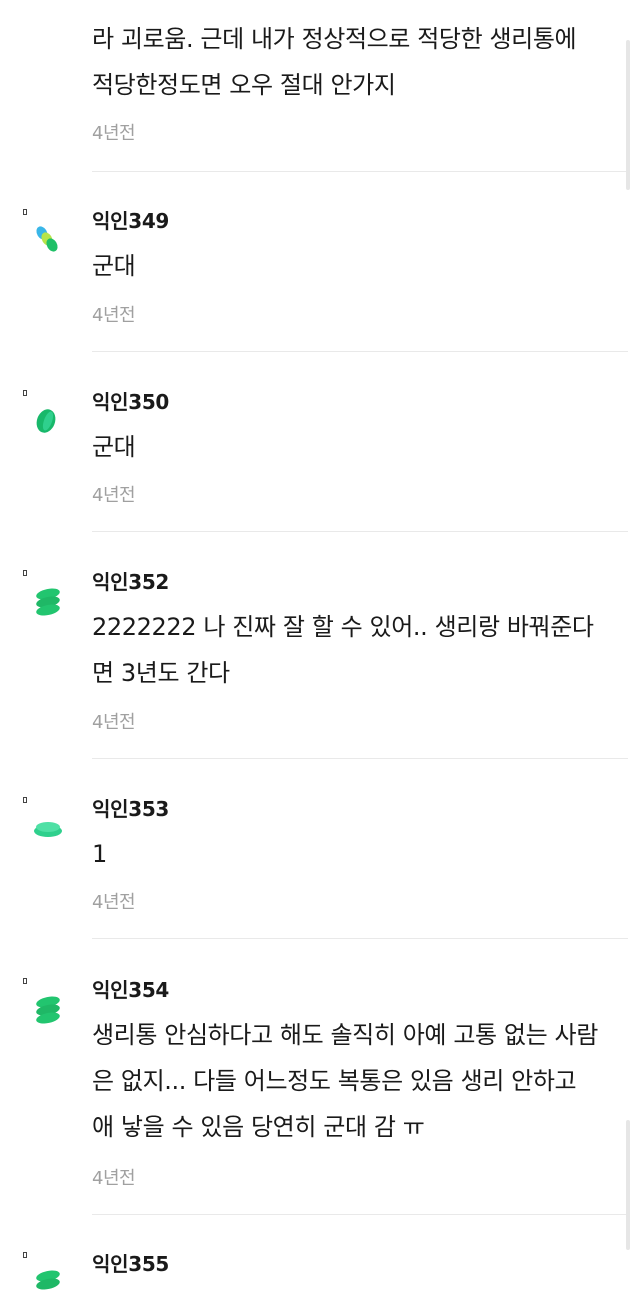 The width and height of the screenshot is (640, 1300). I want to click on comment-text-line: 생리통 안심하다고 해도 솔직히 아예 고통 없는 사람, so click(345, 1035).